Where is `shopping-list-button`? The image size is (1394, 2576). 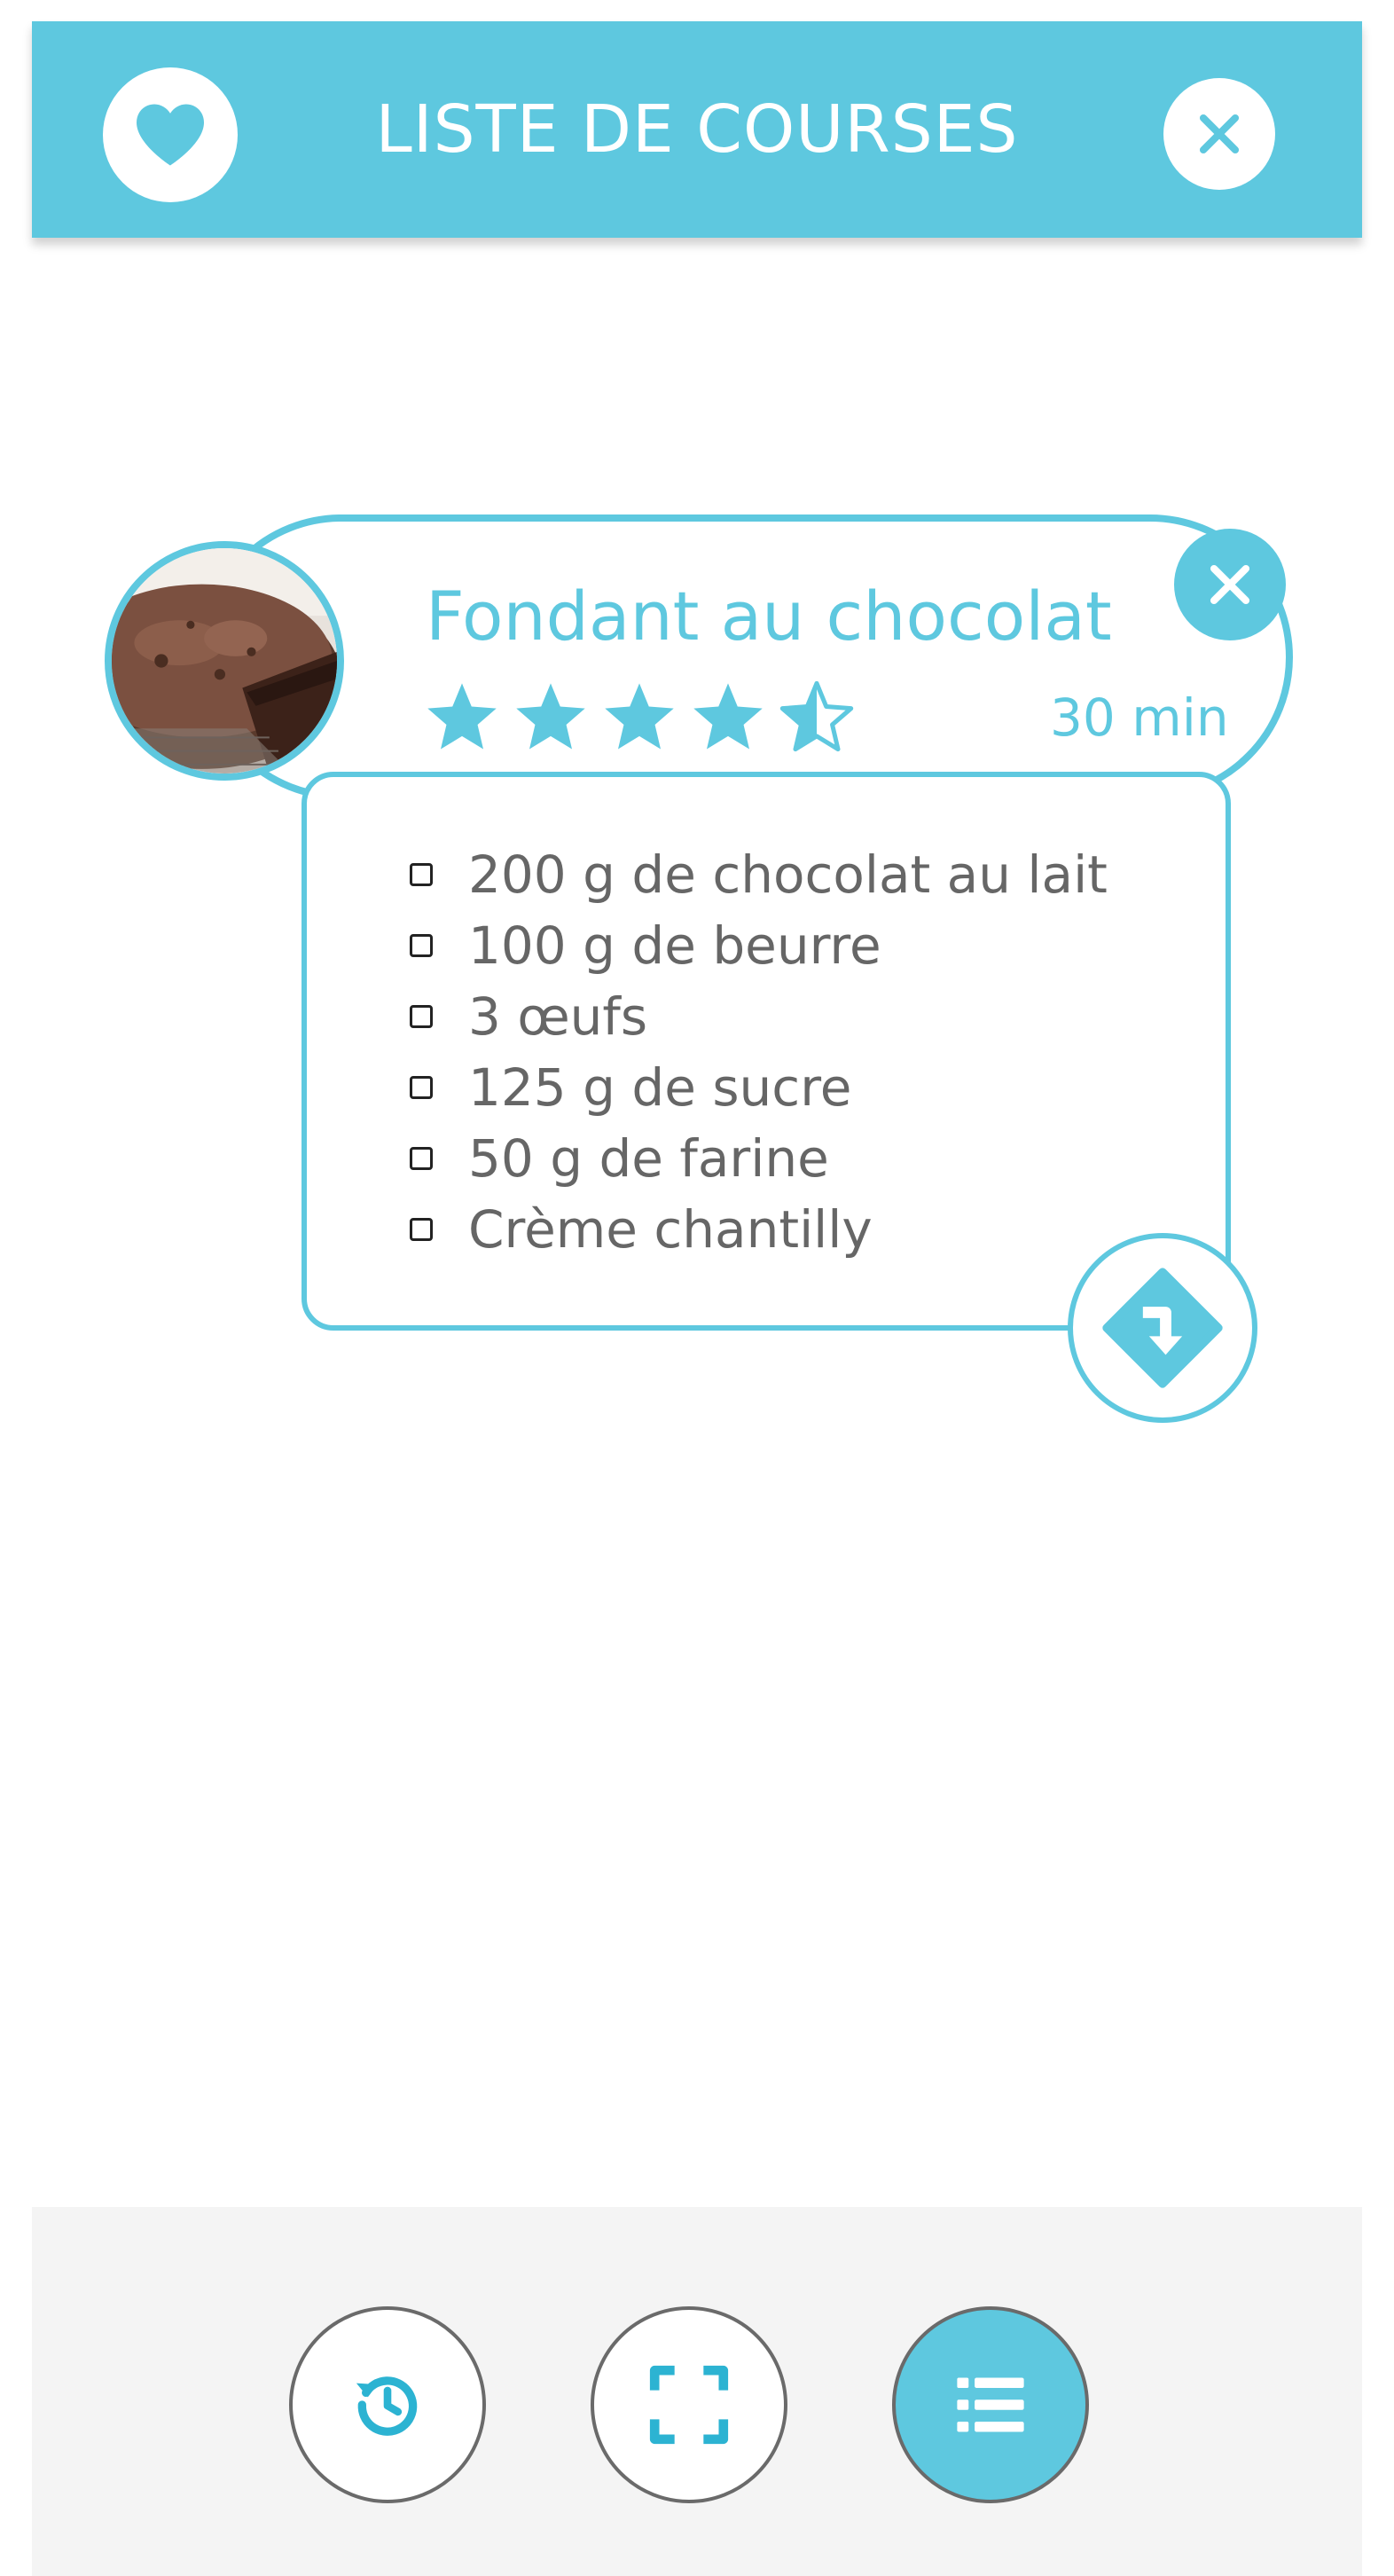
shopping-list-button is located at coordinates (990, 2404).